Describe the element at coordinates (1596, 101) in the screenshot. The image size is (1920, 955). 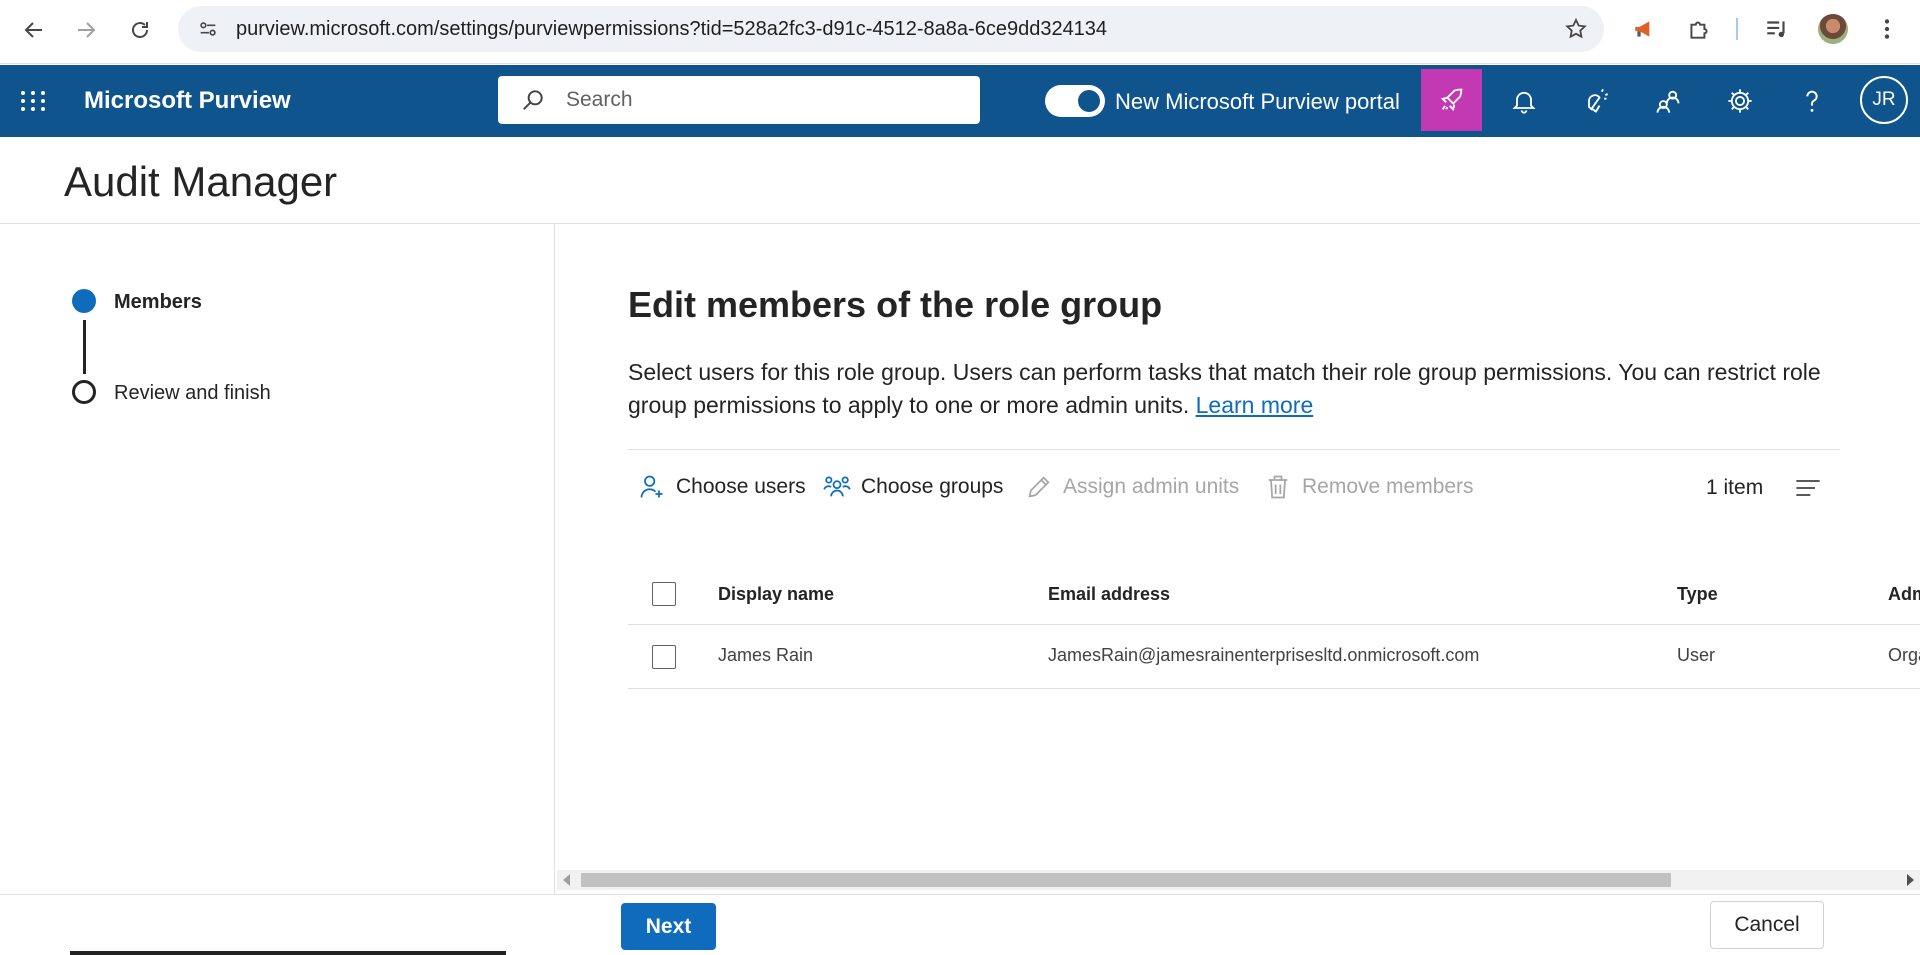
I see `whats-new-icon` at that location.